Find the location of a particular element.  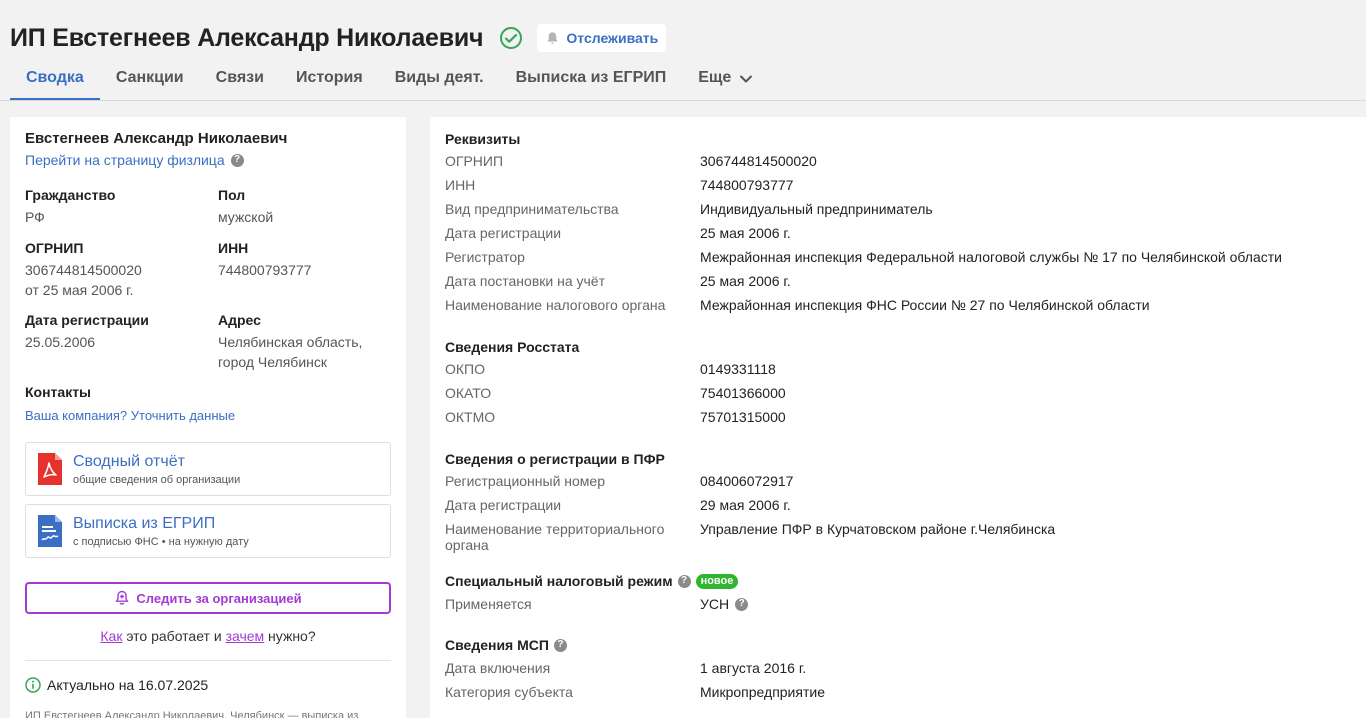

detail-key: ОКАТО is located at coordinates (468, 393).